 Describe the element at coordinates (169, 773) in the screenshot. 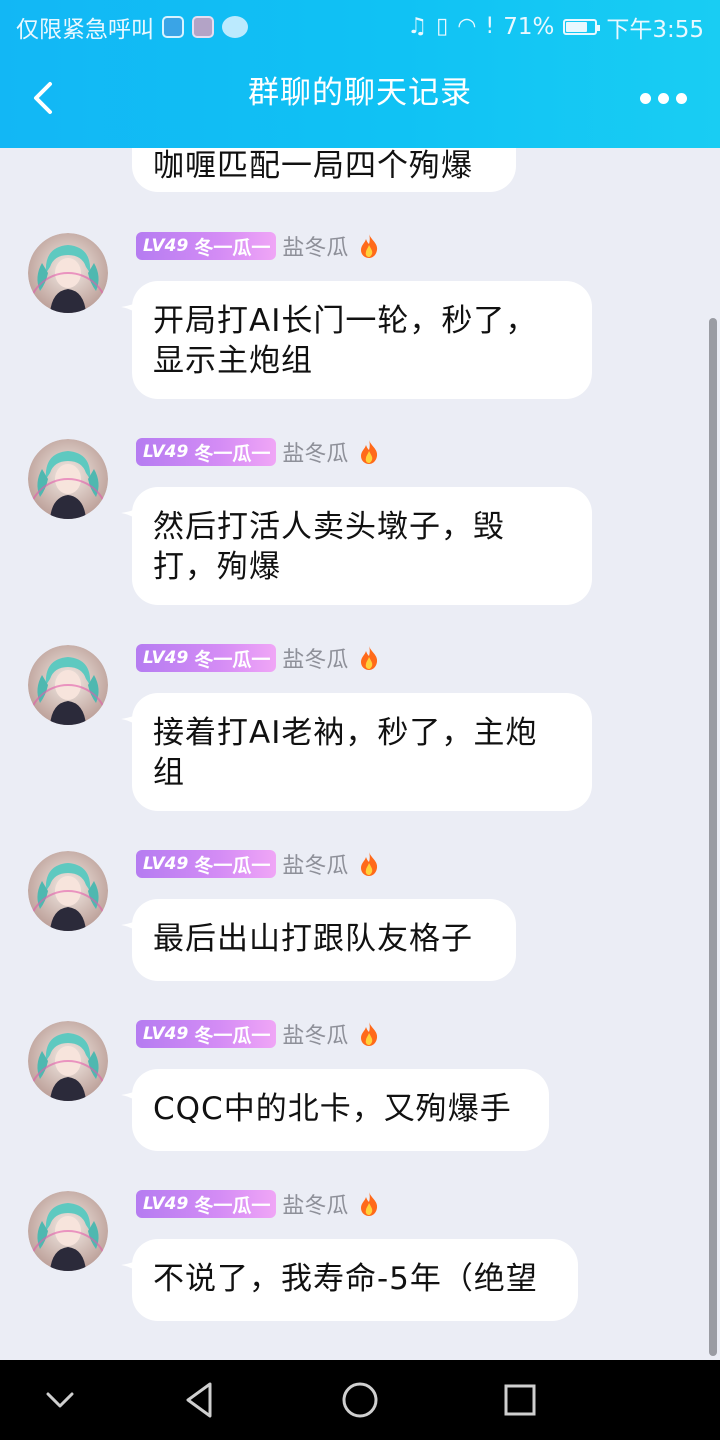

I see `message-text-line: 组` at that location.